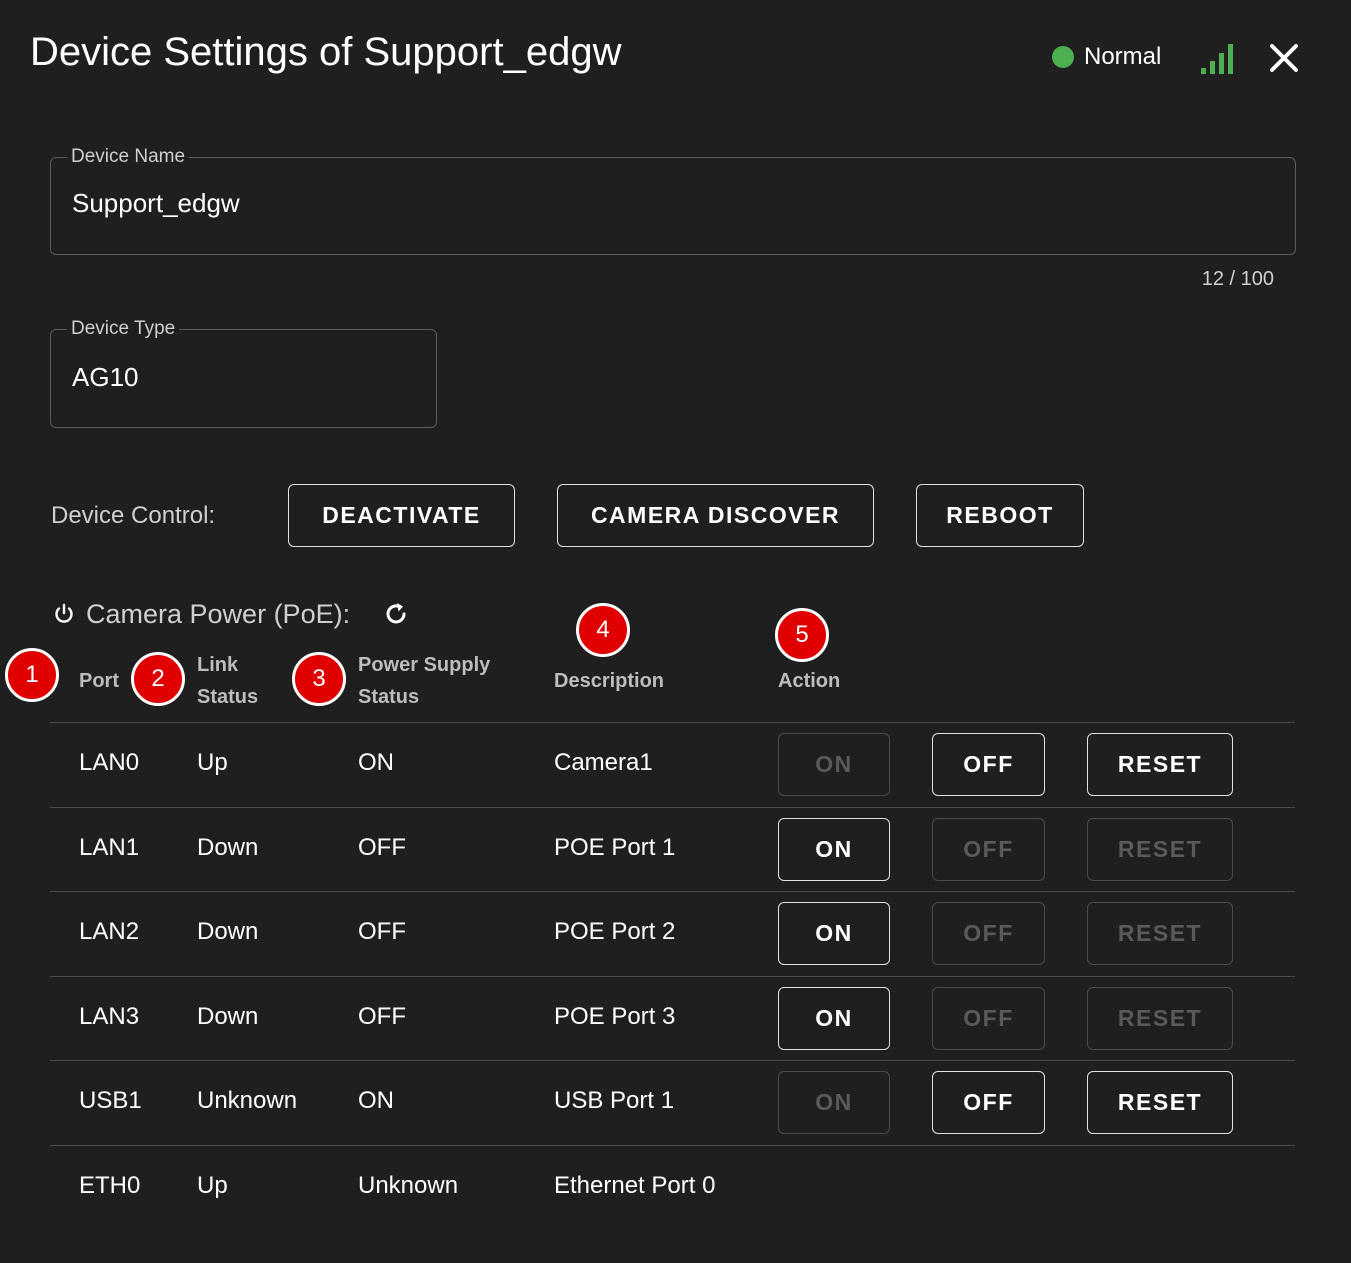  I want to click on description-cell: USB Port 1, so click(614, 1100).